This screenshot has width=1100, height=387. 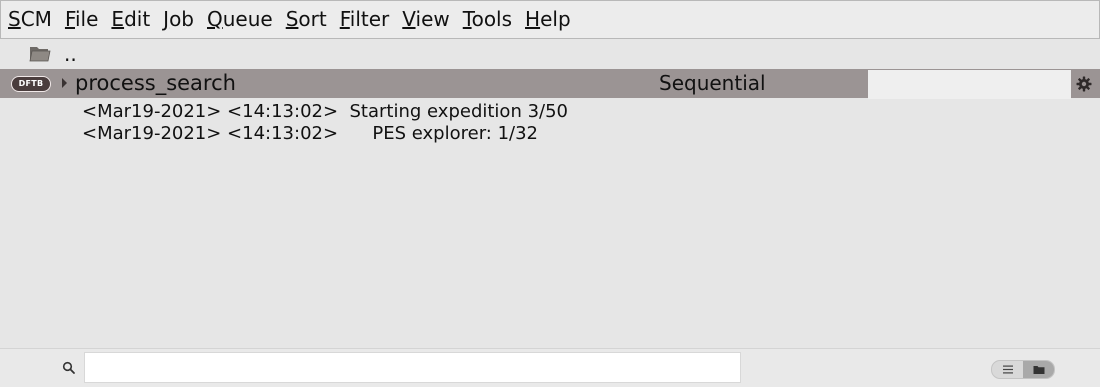 What do you see at coordinates (40, 54) in the screenshot?
I see `folder-icon` at bounding box center [40, 54].